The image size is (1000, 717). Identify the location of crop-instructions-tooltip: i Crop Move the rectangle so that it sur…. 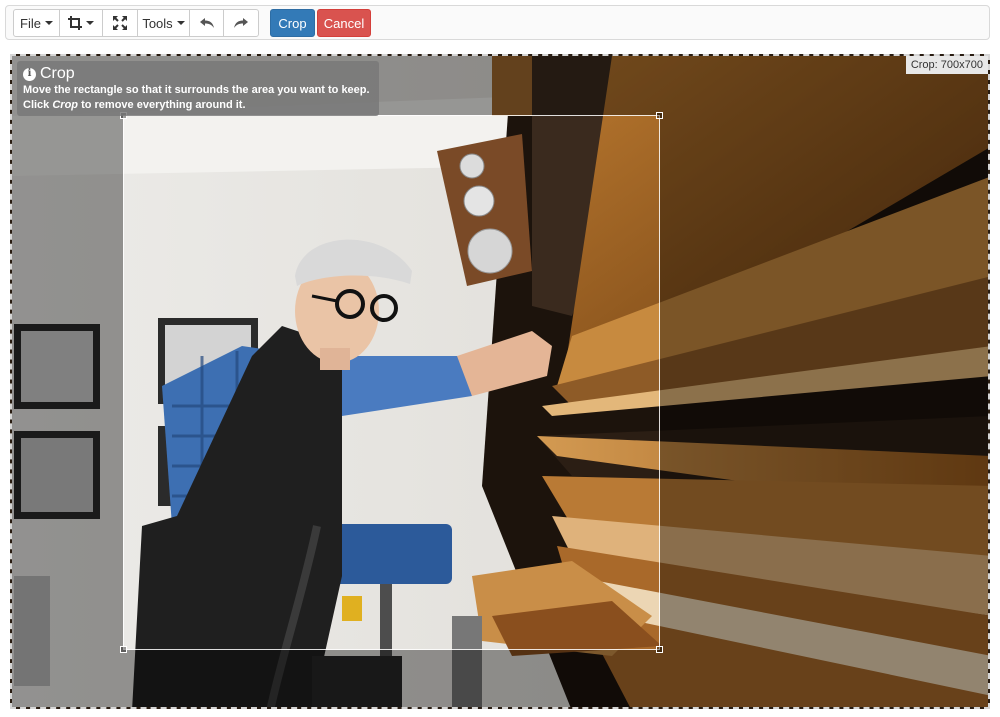
(198, 88).